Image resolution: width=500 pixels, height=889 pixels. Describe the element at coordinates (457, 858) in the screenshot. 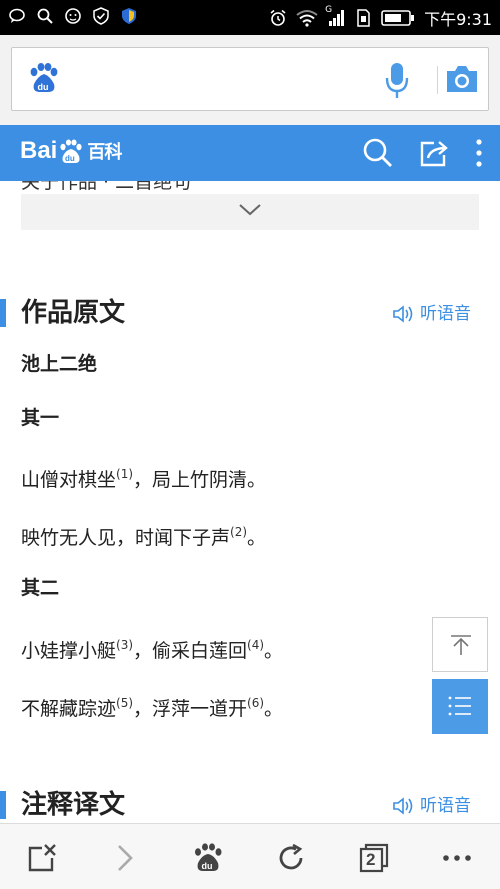

I see `more-horizontal-icon` at that location.